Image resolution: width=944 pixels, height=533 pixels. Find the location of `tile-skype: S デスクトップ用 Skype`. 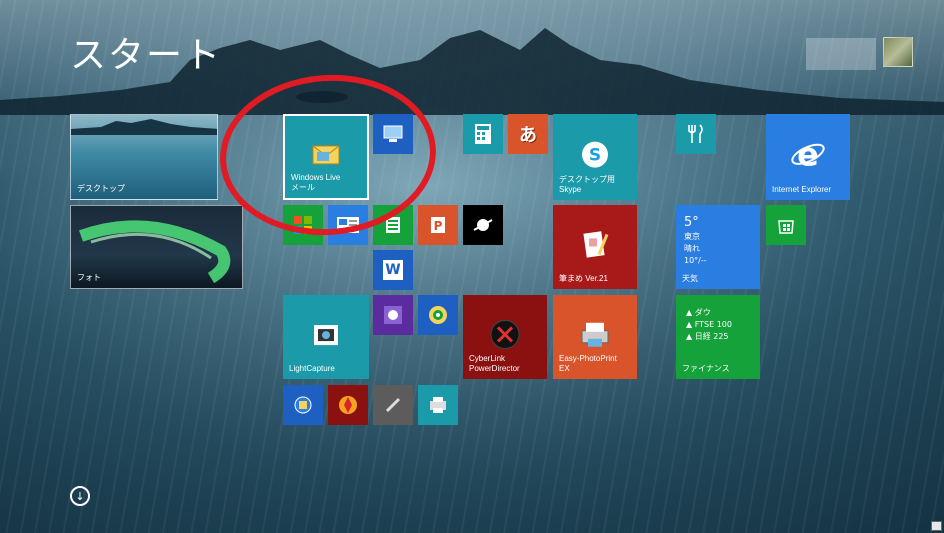

tile-skype: S デスクトップ用 Skype is located at coordinates (595, 157).